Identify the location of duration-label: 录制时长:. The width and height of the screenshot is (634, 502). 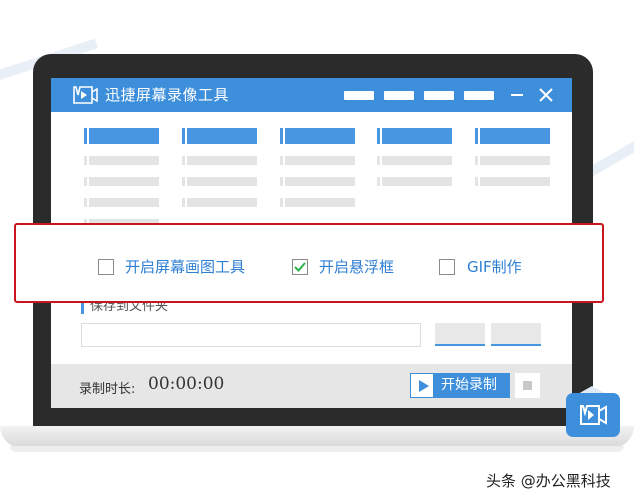
(107, 389).